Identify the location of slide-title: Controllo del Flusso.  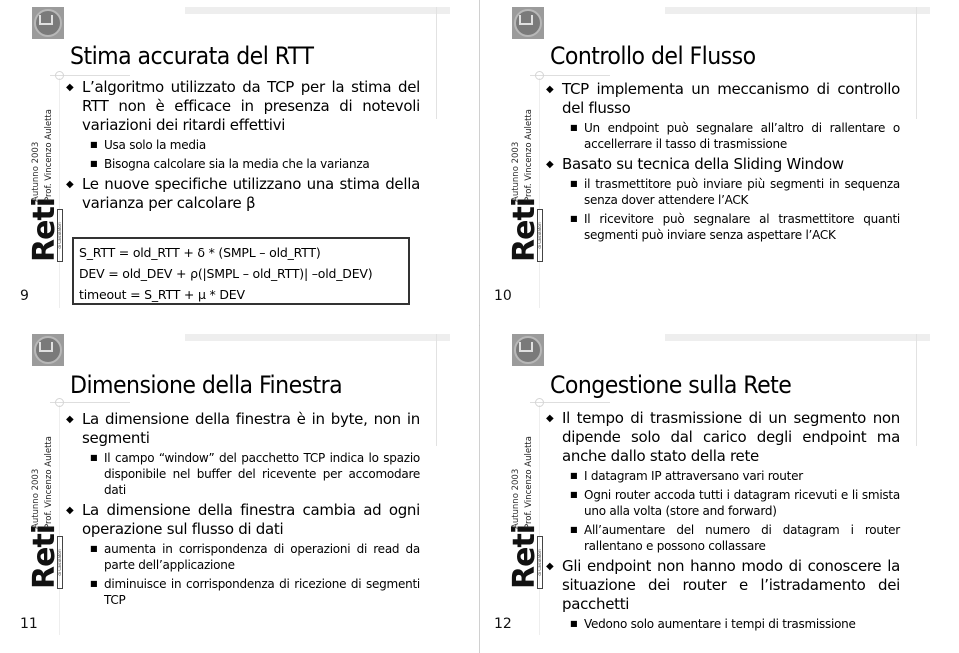
(653, 56).